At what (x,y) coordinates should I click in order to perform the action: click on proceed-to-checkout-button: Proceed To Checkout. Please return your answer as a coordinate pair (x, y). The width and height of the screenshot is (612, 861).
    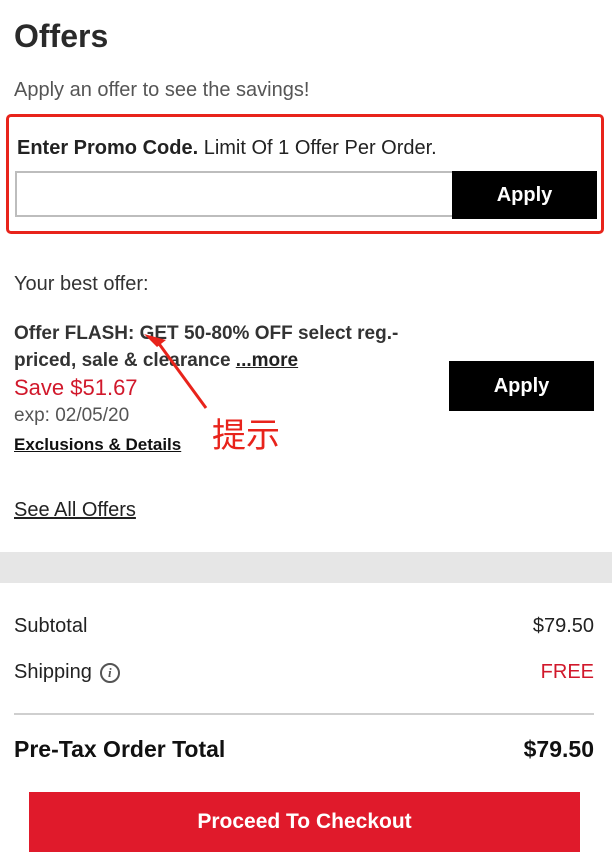
    Looking at the image, I should click on (304, 822).